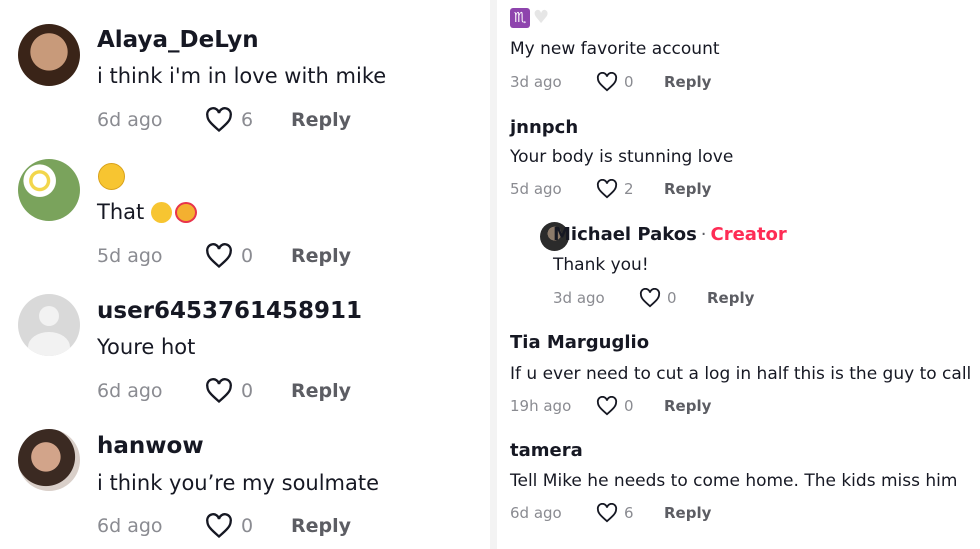  What do you see at coordinates (520, 18) in the screenshot?
I see `scorpio-icon: ♏` at bounding box center [520, 18].